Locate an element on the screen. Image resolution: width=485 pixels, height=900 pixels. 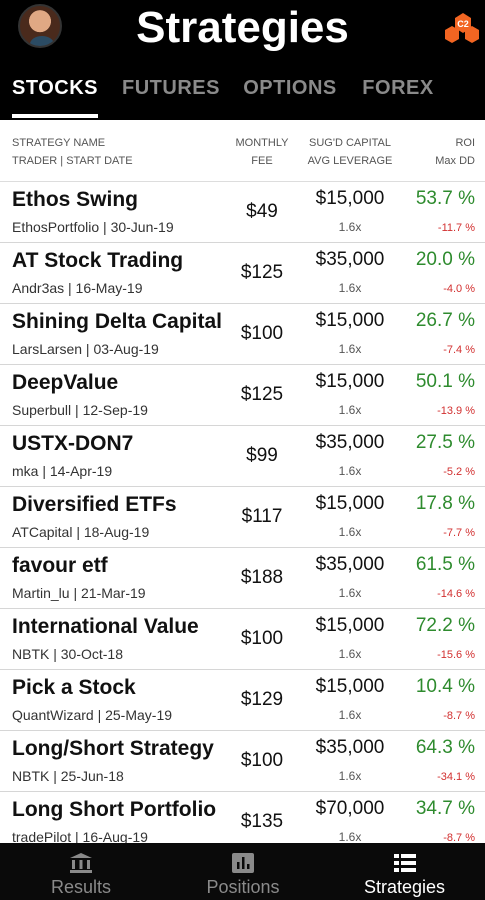
col-fee-header: MONTHLY FEE is located at coordinates (262, 152).